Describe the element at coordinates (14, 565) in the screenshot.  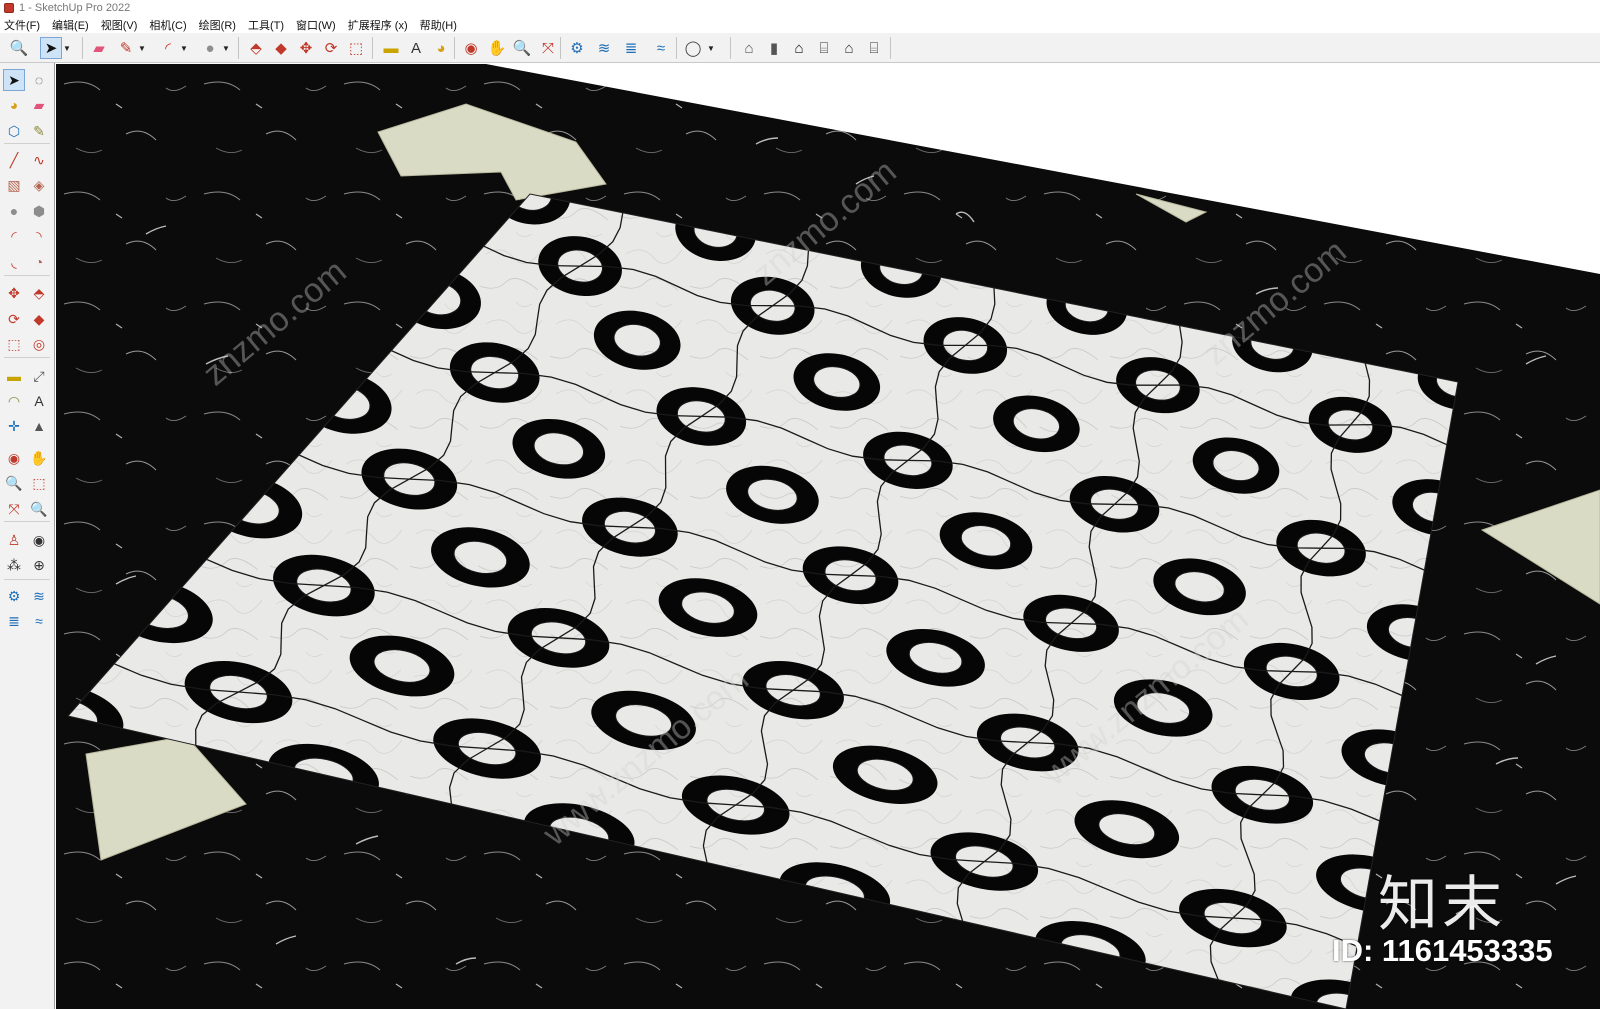
I see `palette-walk-button: ⁂` at that location.